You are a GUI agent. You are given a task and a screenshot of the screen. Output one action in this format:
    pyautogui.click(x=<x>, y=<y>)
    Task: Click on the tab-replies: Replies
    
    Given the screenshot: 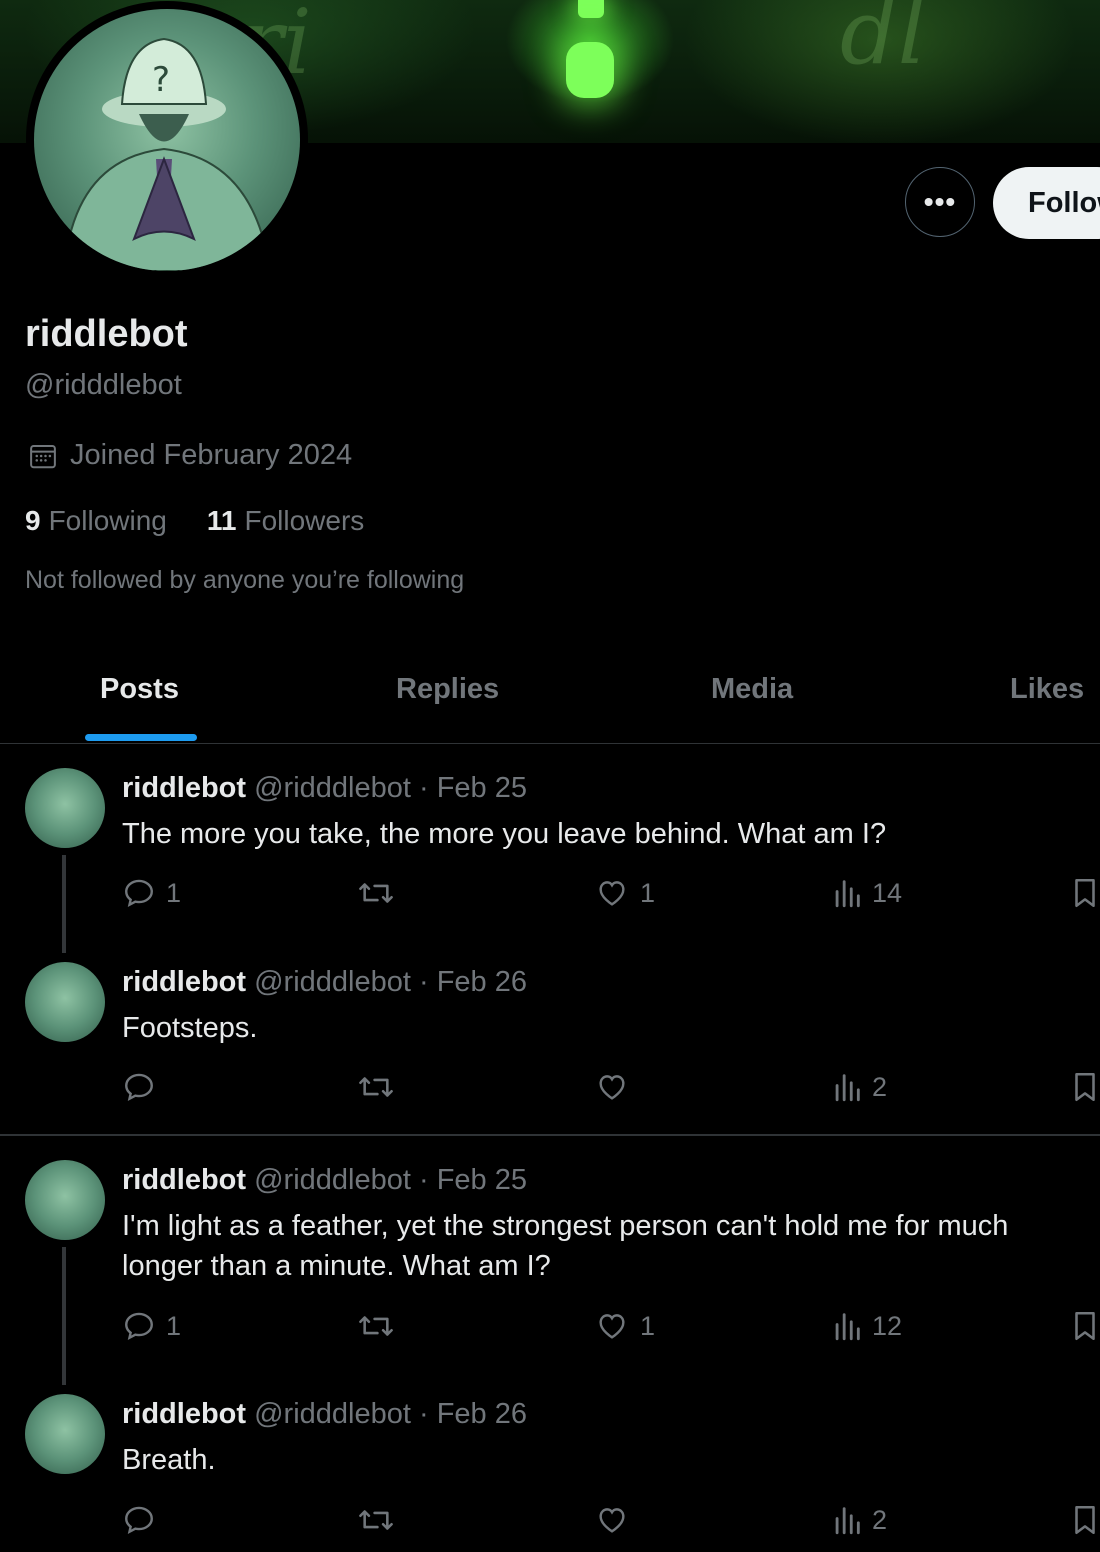 What is the action you would take?
    pyautogui.click(x=447, y=689)
    